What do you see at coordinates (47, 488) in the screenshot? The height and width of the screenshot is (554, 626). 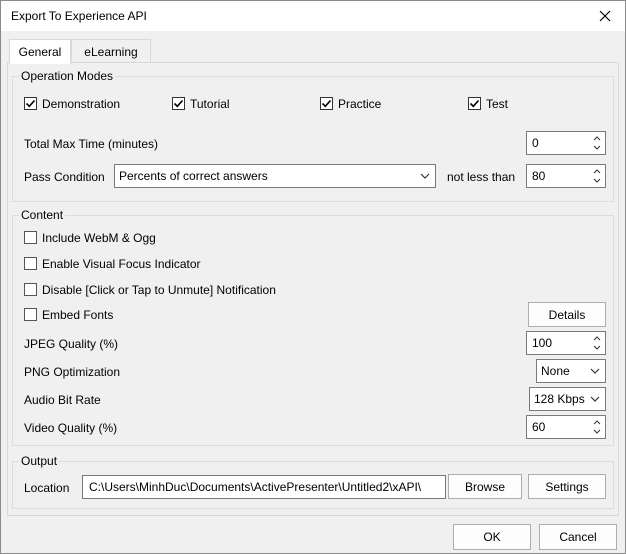 I see `location-label: Location` at bounding box center [47, 488].